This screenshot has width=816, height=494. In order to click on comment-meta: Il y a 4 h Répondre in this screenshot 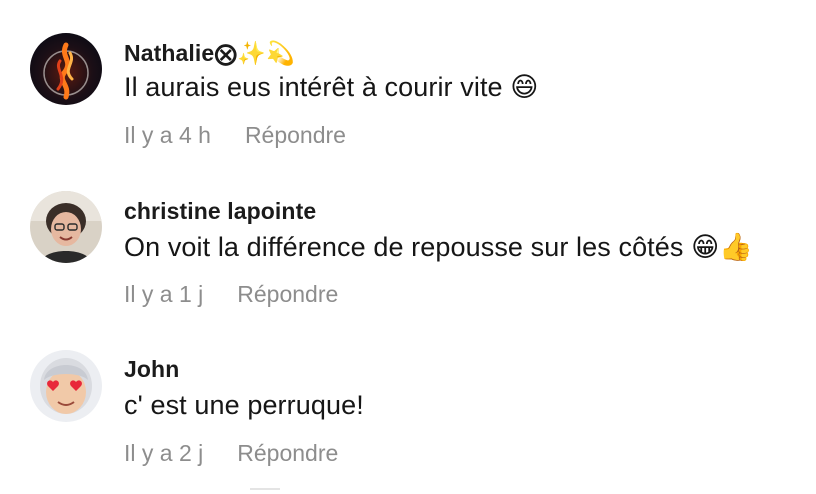, I will do `click(235, 135)`.